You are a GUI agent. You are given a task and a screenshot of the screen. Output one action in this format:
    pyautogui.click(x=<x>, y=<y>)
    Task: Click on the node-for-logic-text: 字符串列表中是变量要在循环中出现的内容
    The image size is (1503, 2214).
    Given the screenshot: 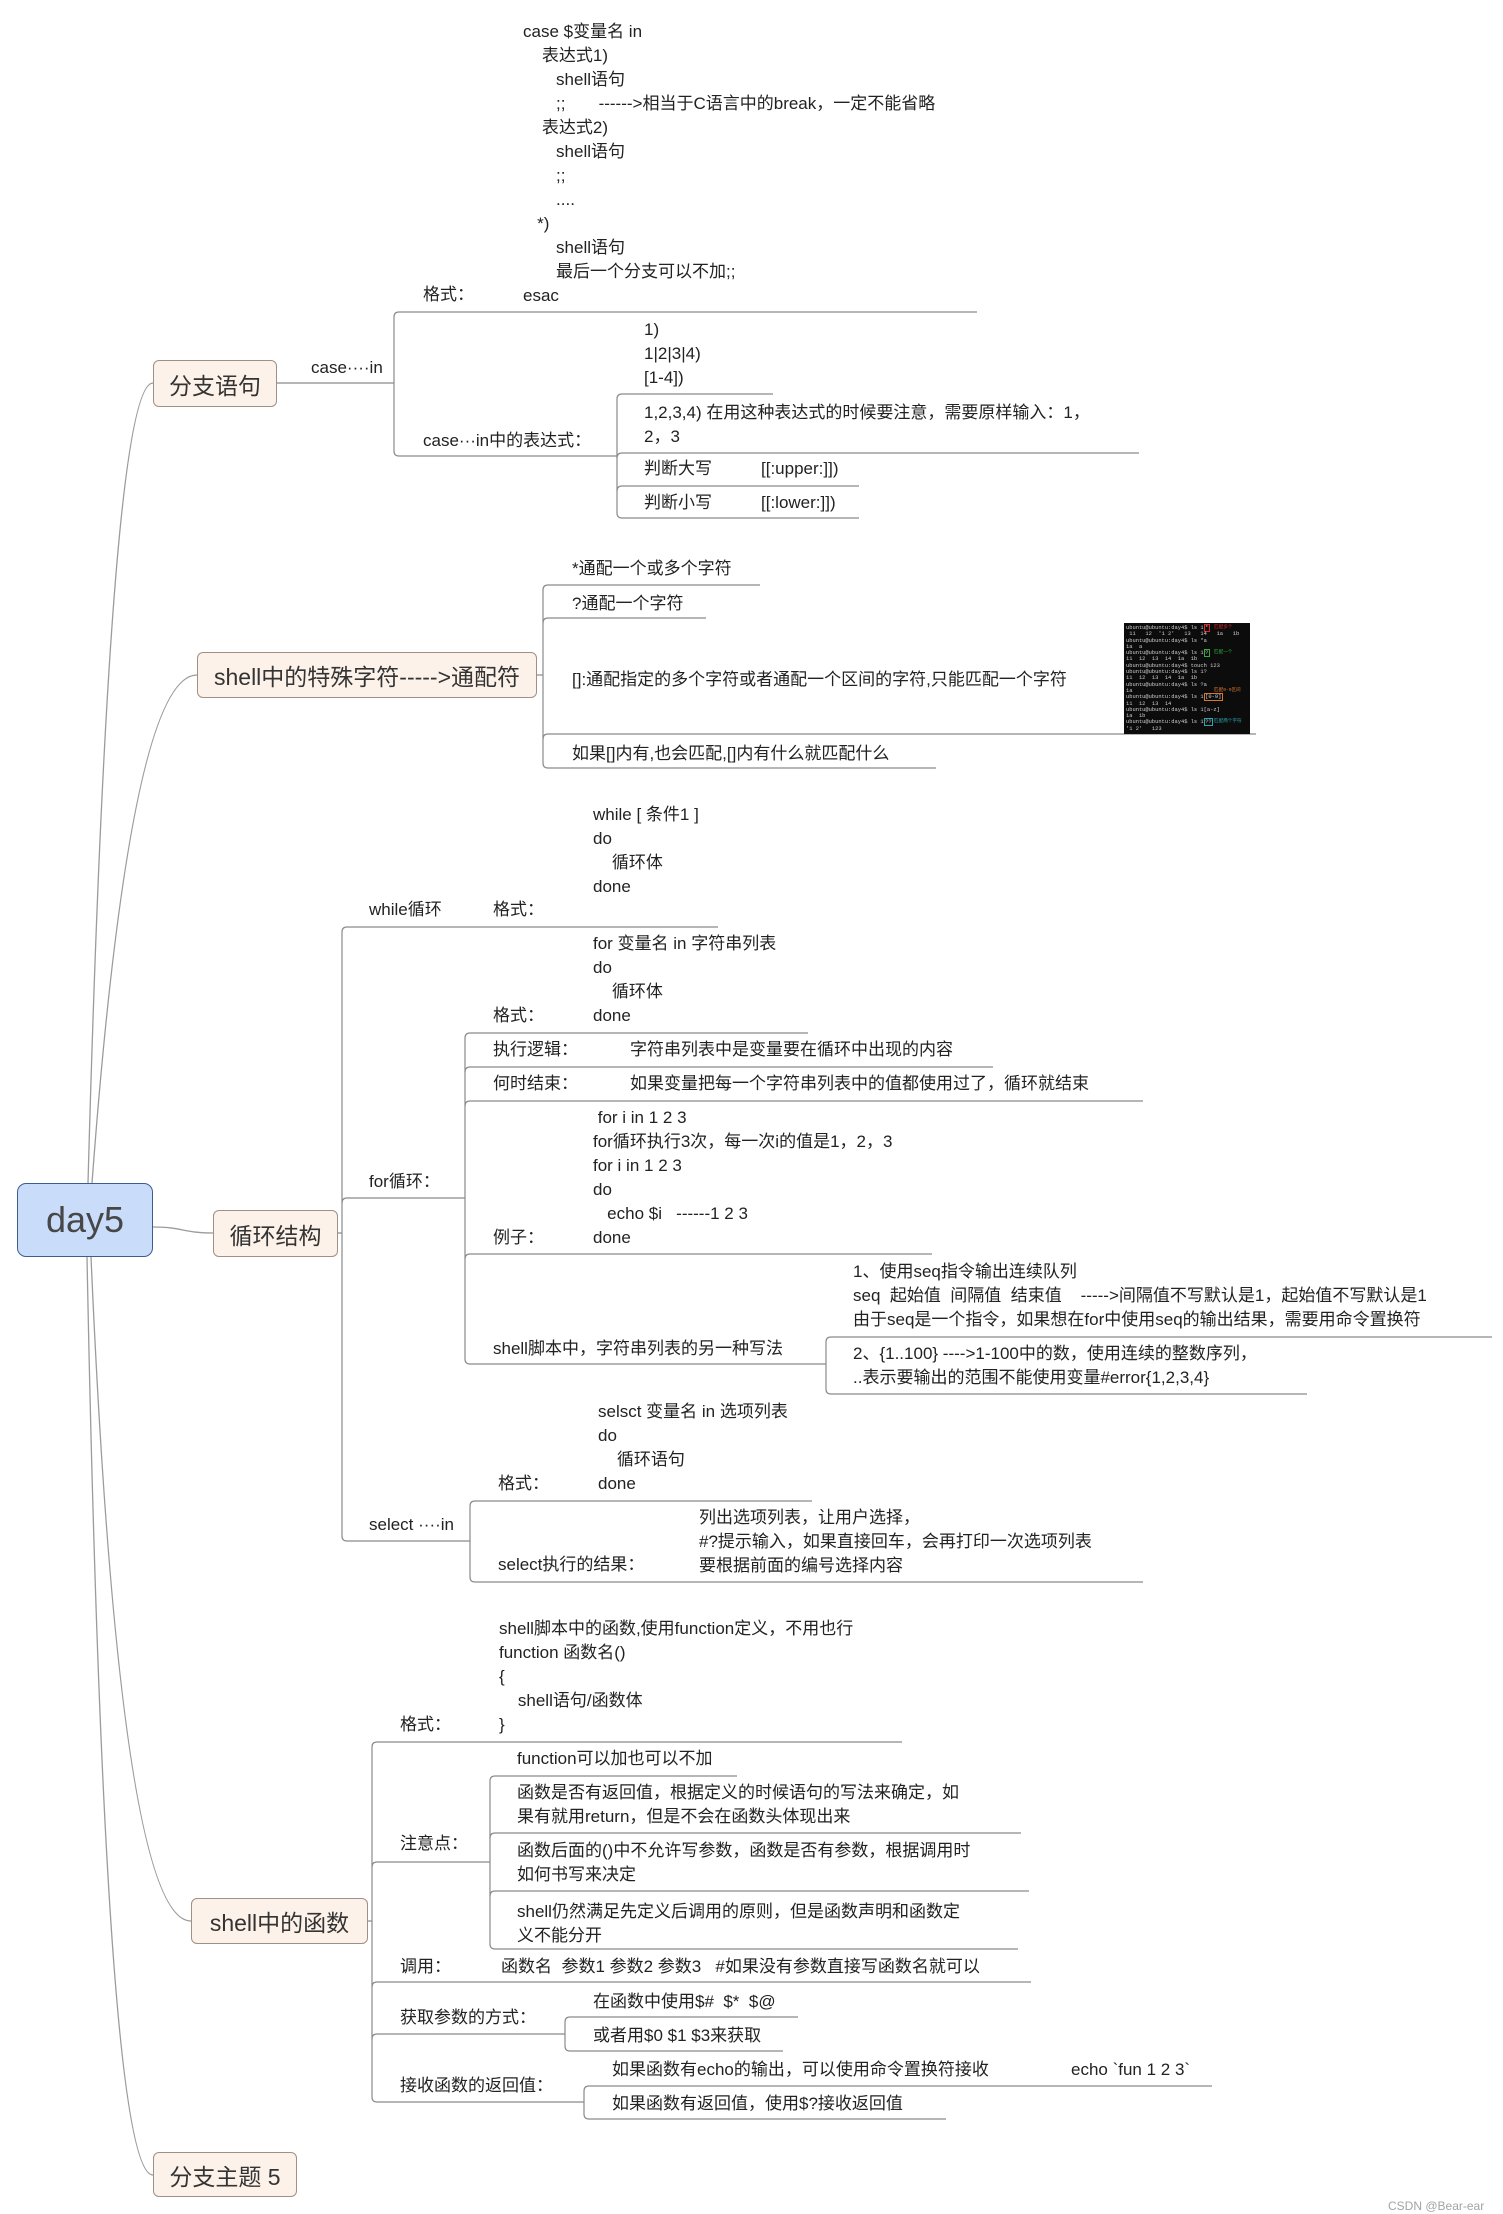 What is the action you would take?
    pyautogui.click(x=791, y=1049)
    